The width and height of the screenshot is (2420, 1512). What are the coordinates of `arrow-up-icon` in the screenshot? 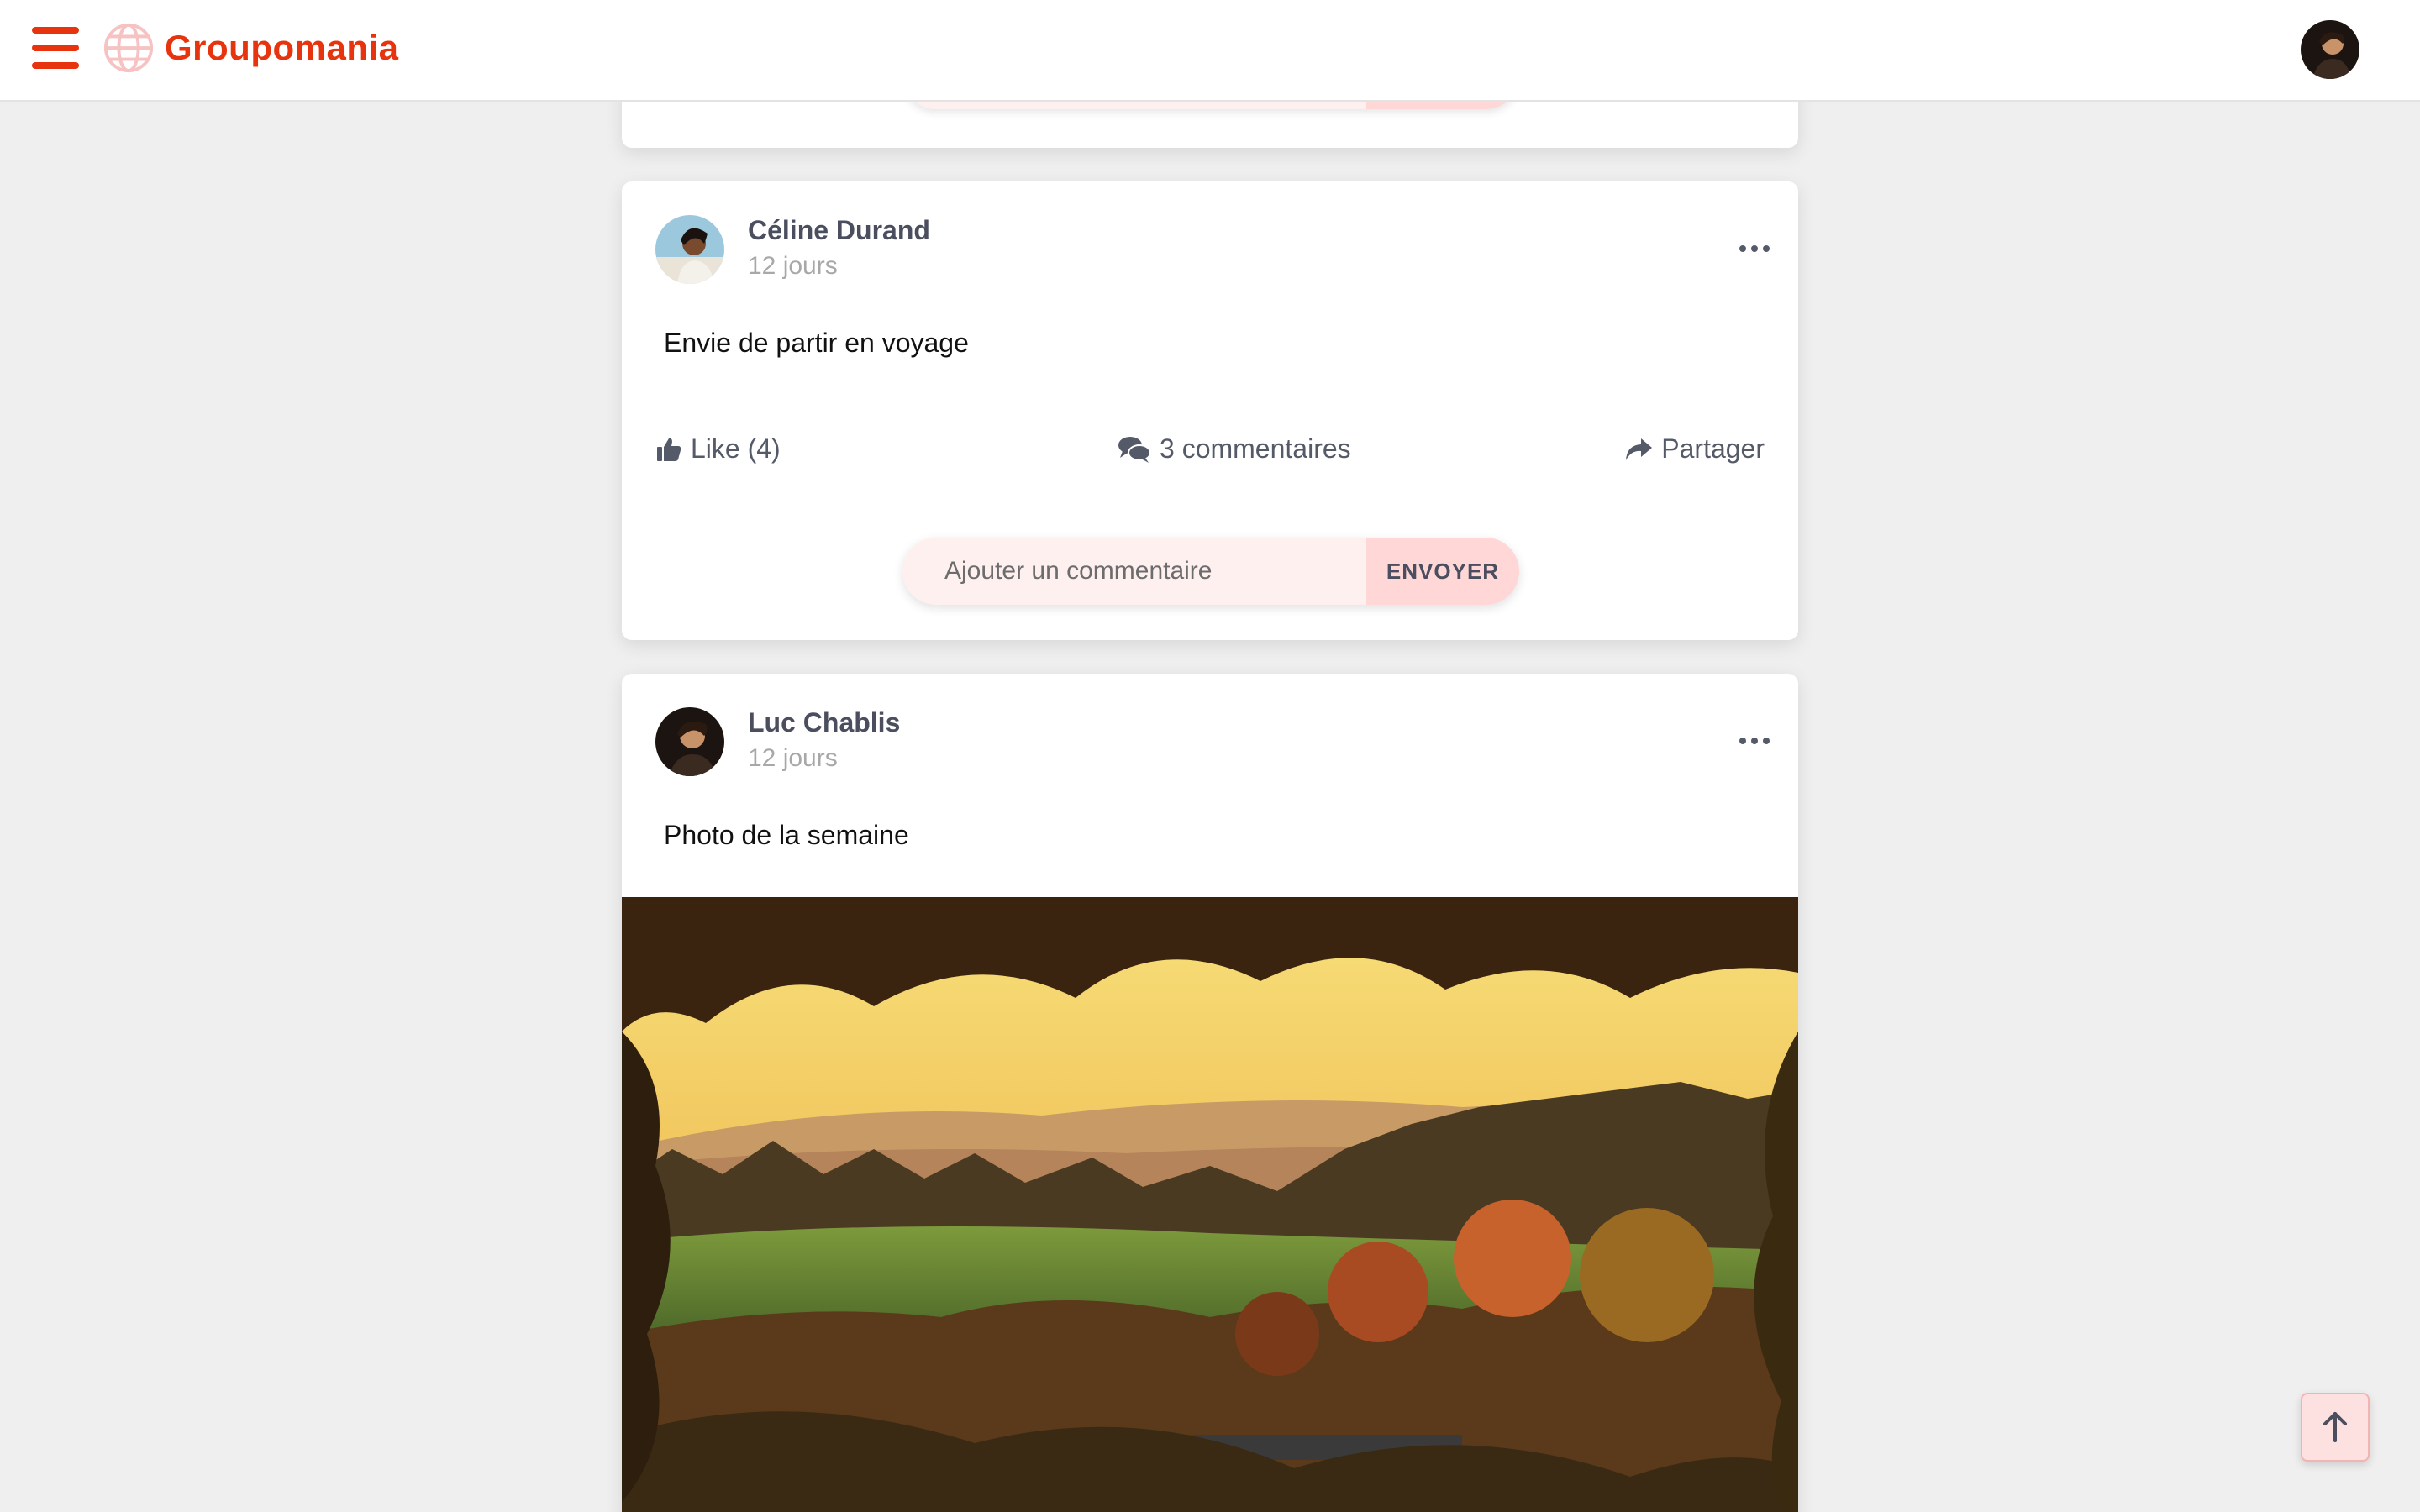 It's located at (2335, 1427).